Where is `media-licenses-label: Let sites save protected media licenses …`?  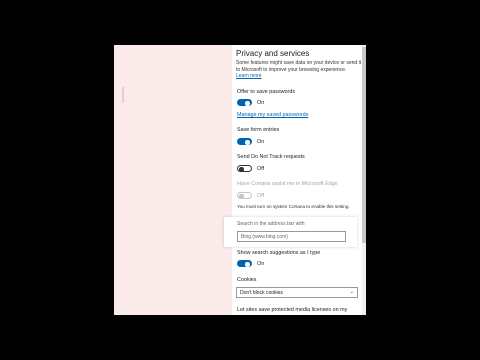
media-licenses-label: Let sites save protected media licenses … is located at coordinates (292, 310).